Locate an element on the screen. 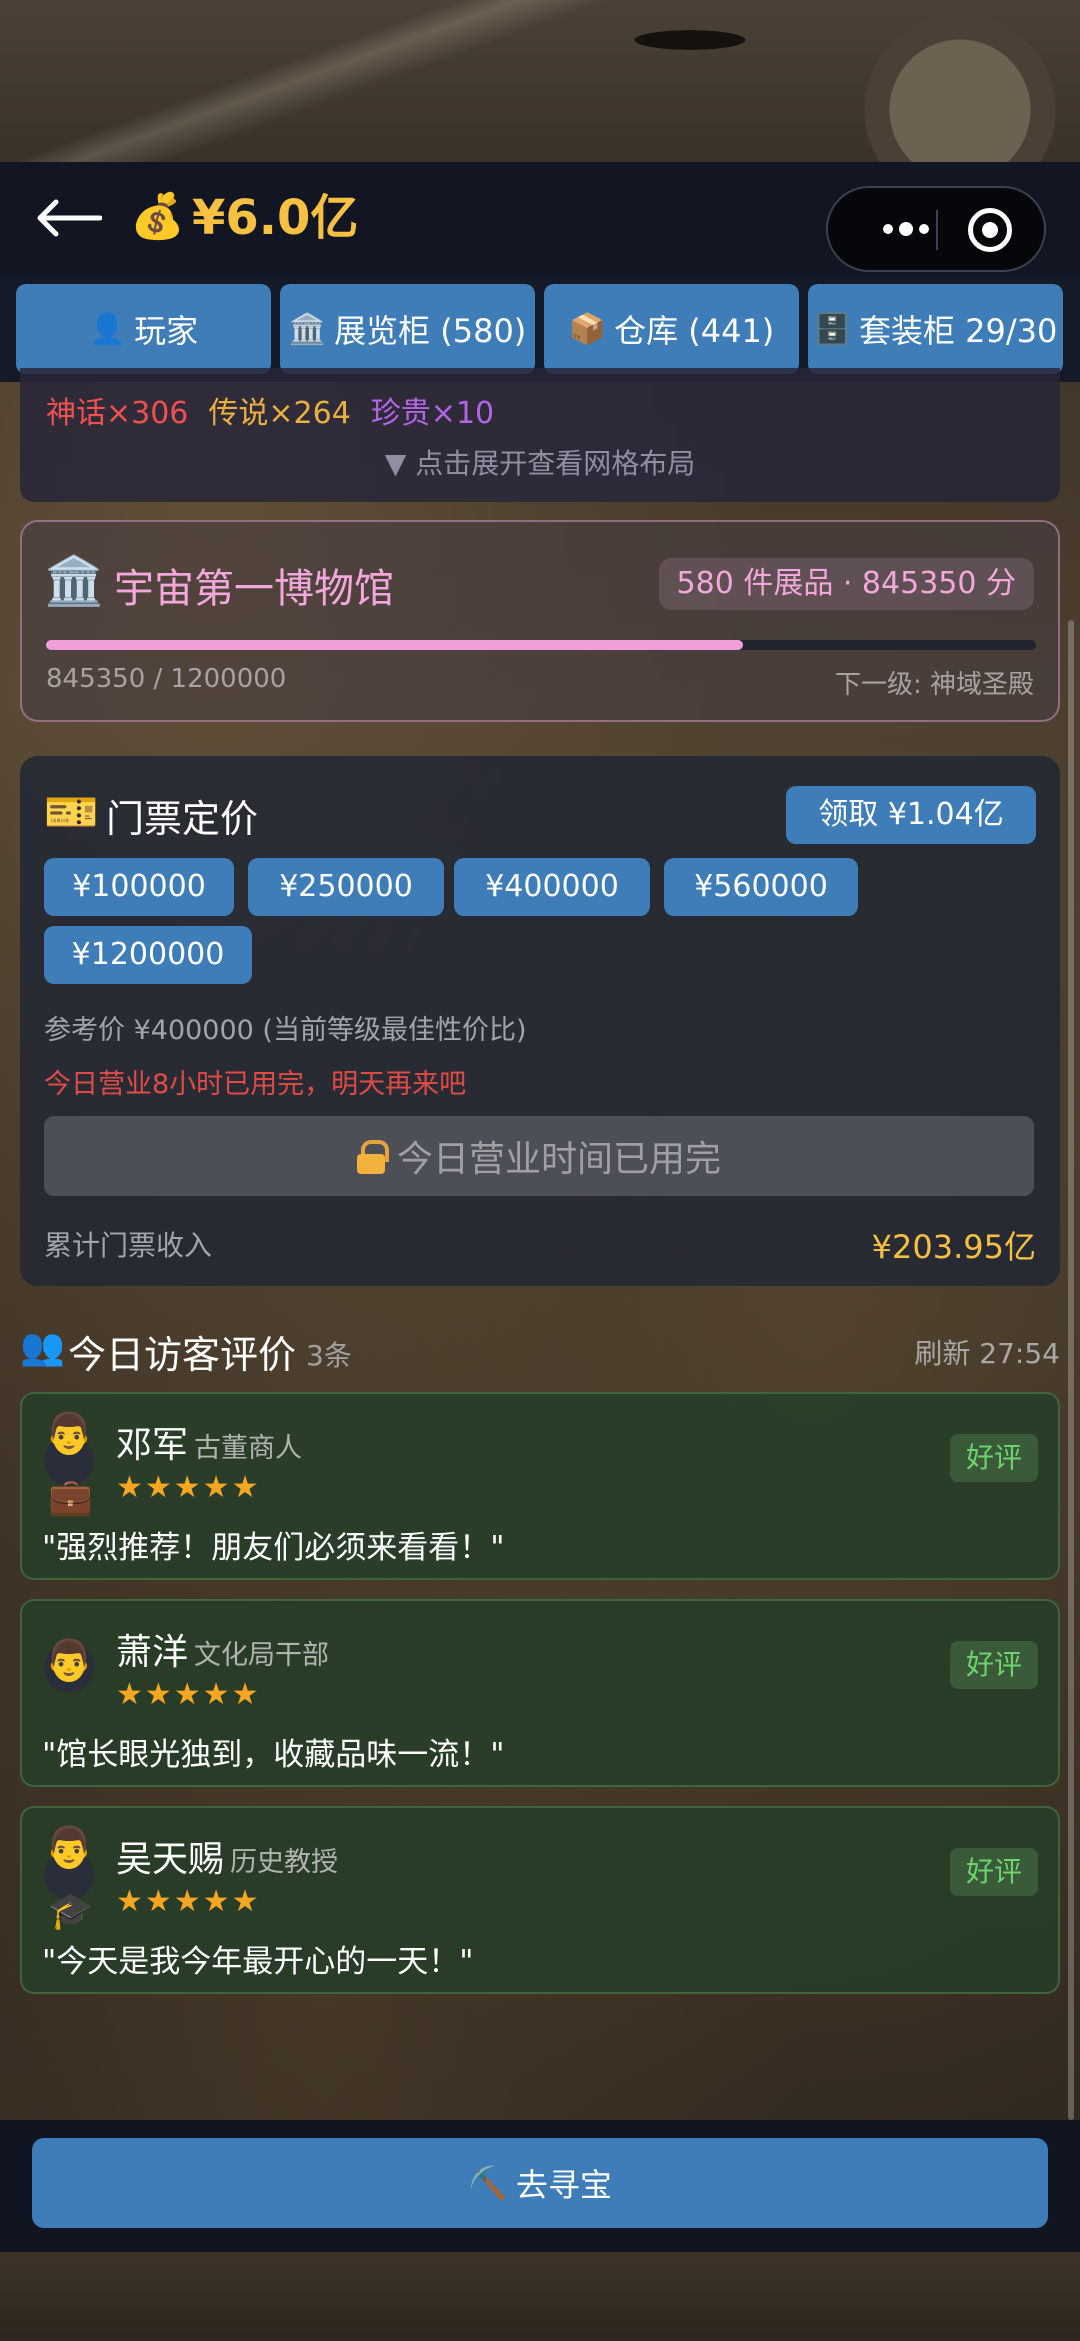 This screenshot has height=2341, width=1080. tab-player: 👤 玩家 is located at coordinates (143, 329).